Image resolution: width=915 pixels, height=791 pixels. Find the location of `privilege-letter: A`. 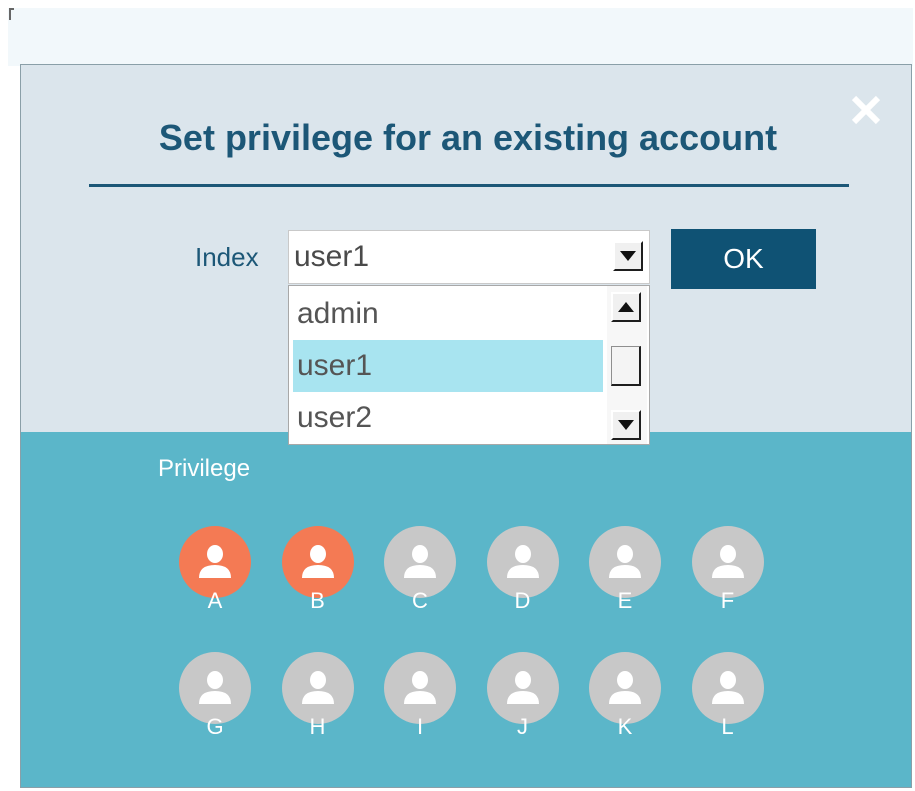

privilege-letter: A is located at coordinates (215, 600).